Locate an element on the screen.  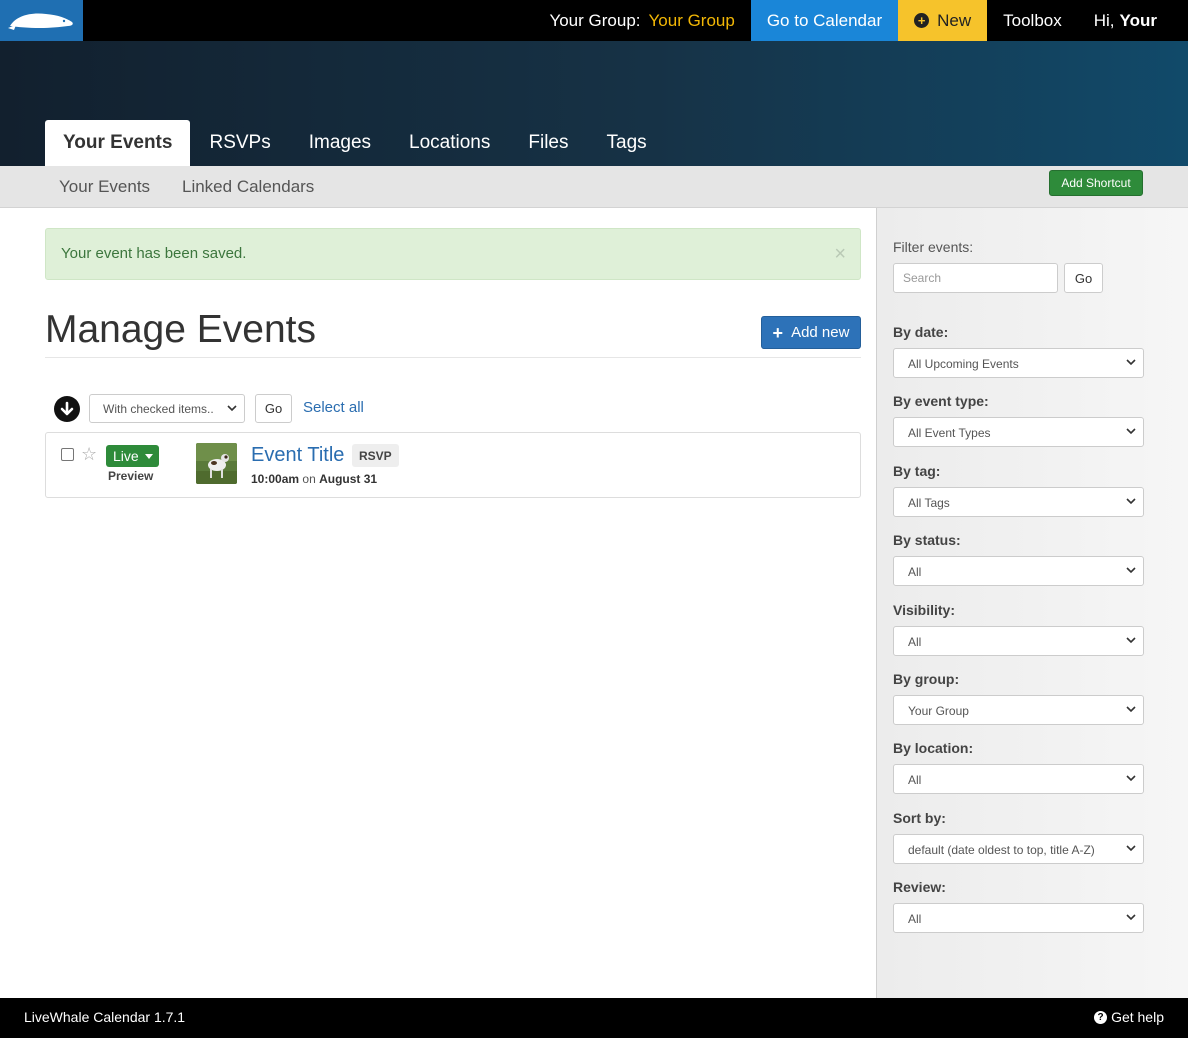
filter-date-select: All Upcoming Events is located at coordinates (1018, 363).